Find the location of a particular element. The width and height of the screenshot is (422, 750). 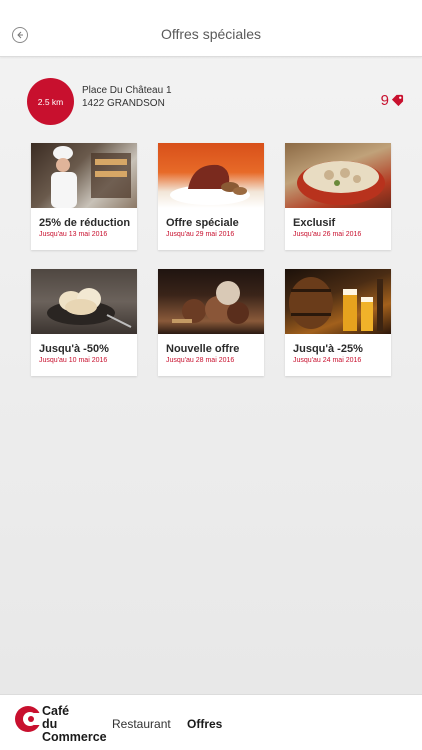

offer-date: Jusqu'au 28 mai 2016 is located at coordinates (200, 360).